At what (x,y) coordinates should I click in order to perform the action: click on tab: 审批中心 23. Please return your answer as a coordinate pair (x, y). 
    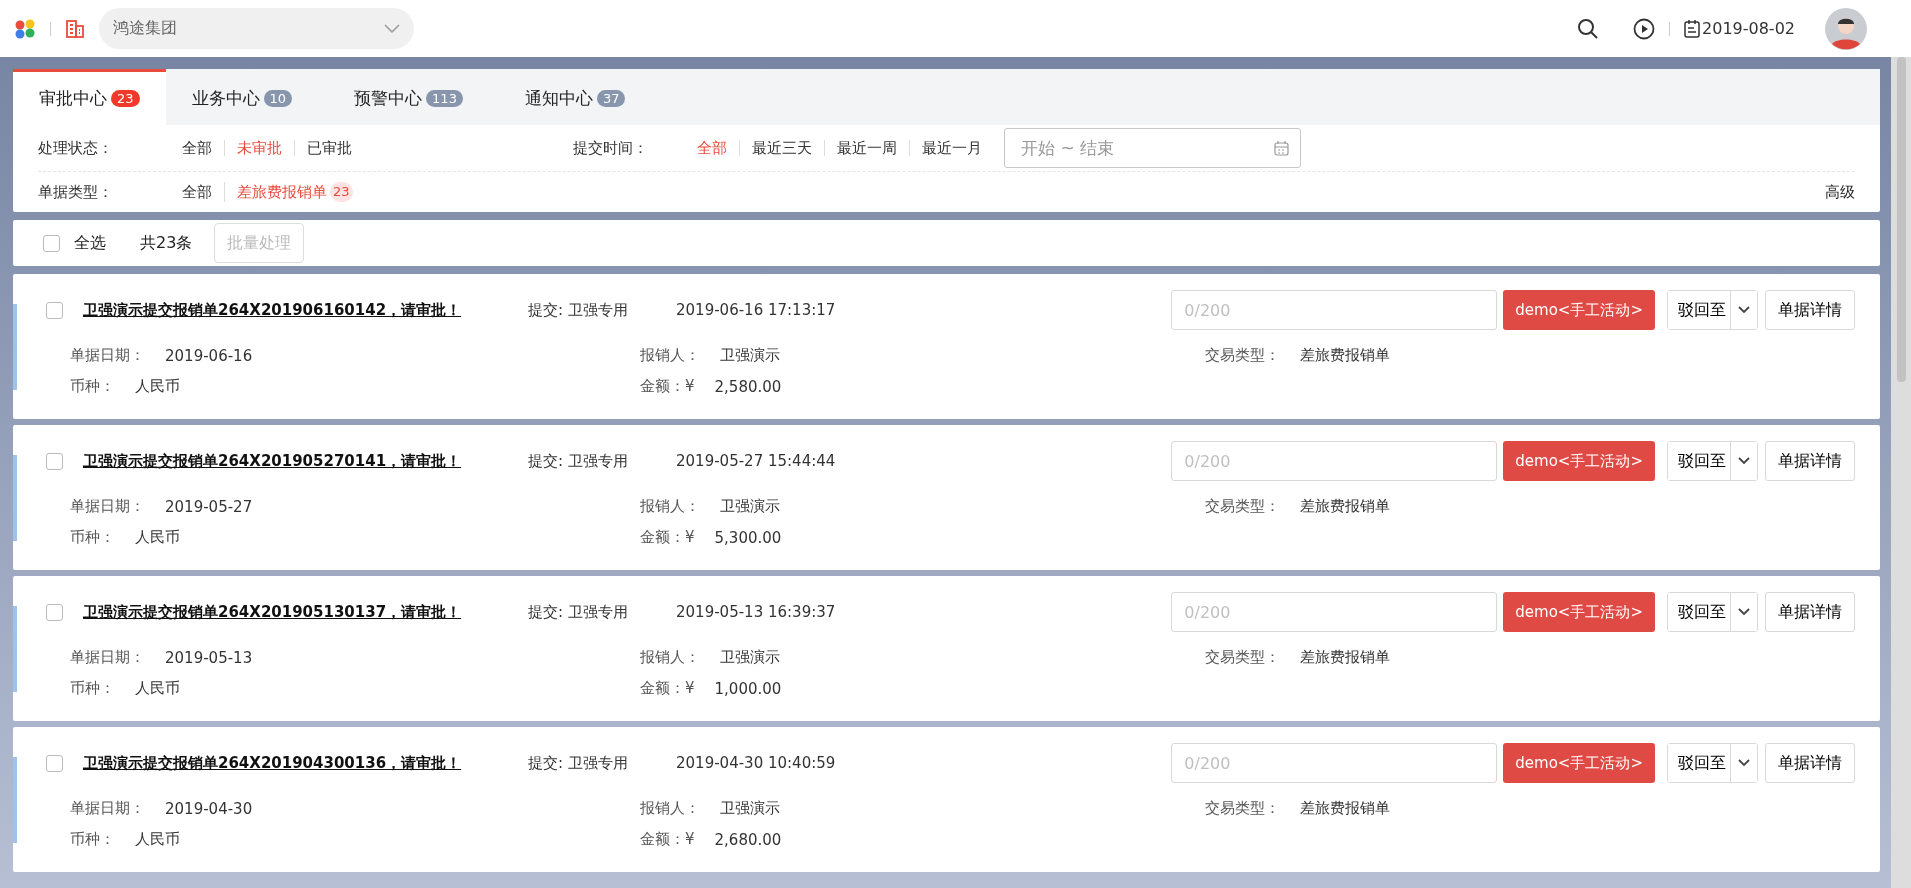
    Looking at the image, I should click on (89, 97).